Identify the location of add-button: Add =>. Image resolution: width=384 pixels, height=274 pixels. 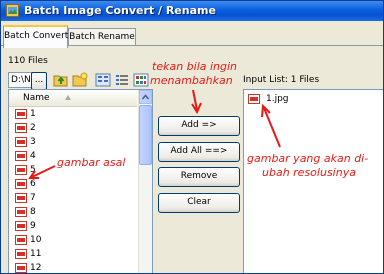
(199, 126).